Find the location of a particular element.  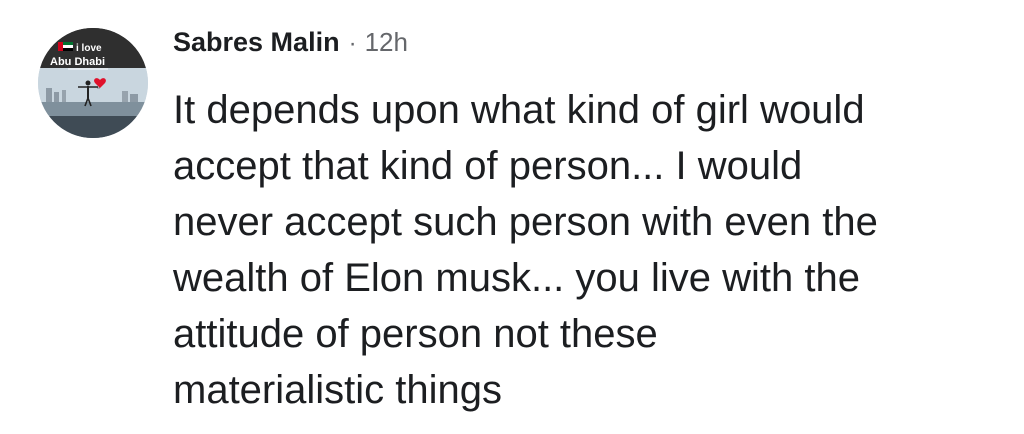

timestamp: 12h is located at coordinates (386, 42).